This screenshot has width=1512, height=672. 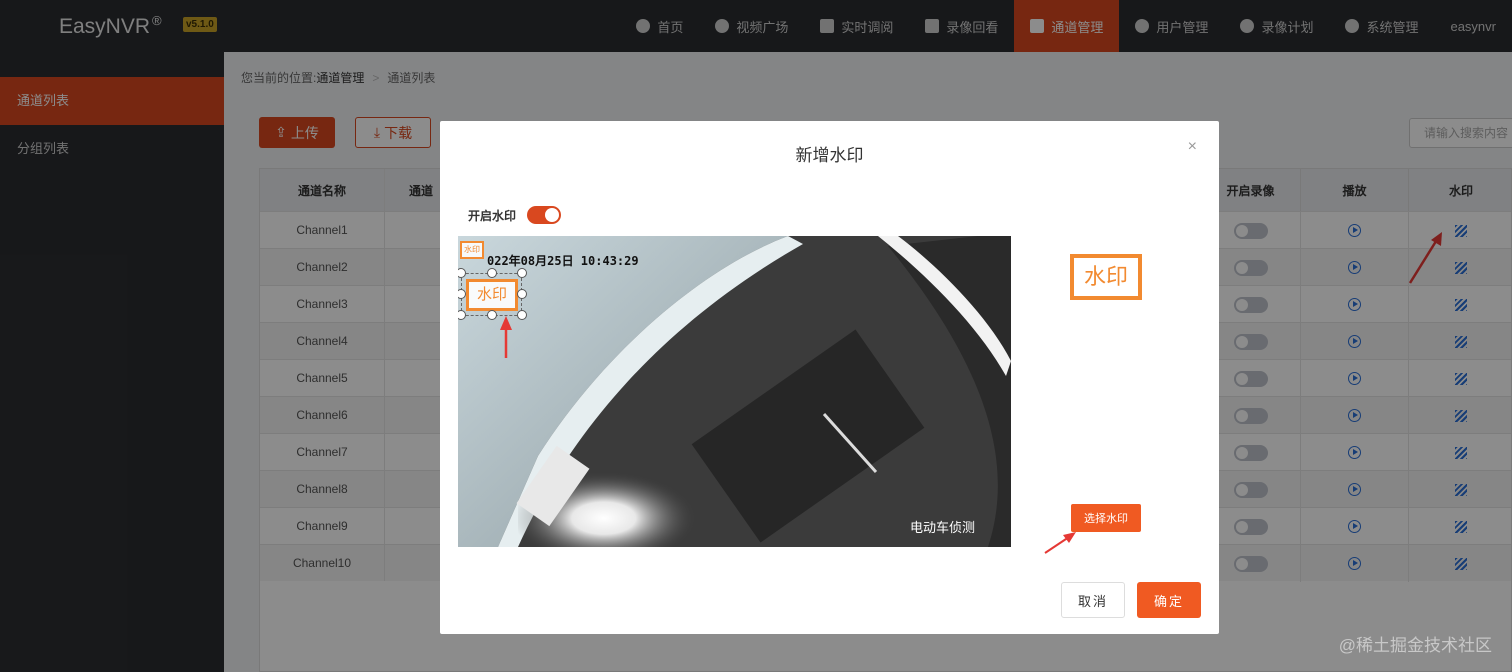 What do you see at coordinates (472, 250) in the screenshot?
I see `watermark-small-mark: 水印` at bounding box center [472, 250].